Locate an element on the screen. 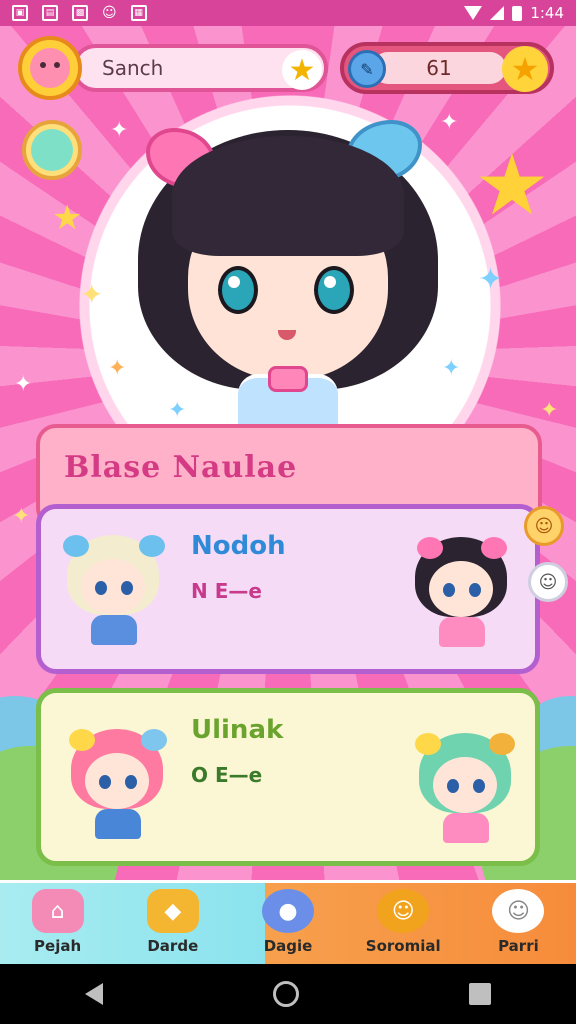 This screenshot has width=576, height=1024. cake-icon: ◆ is located at coordinates (172, 911).